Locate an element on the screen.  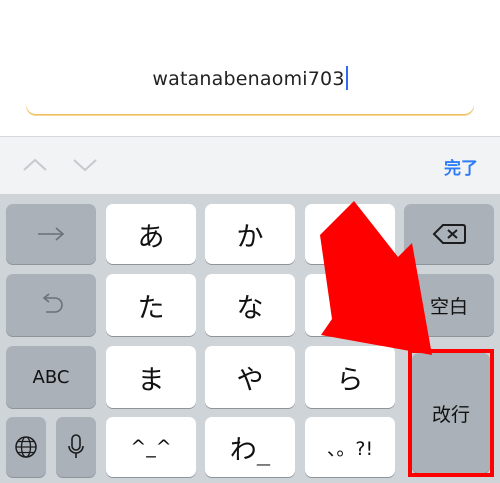
key-ya-label: や is located at coordinates (250, 380).